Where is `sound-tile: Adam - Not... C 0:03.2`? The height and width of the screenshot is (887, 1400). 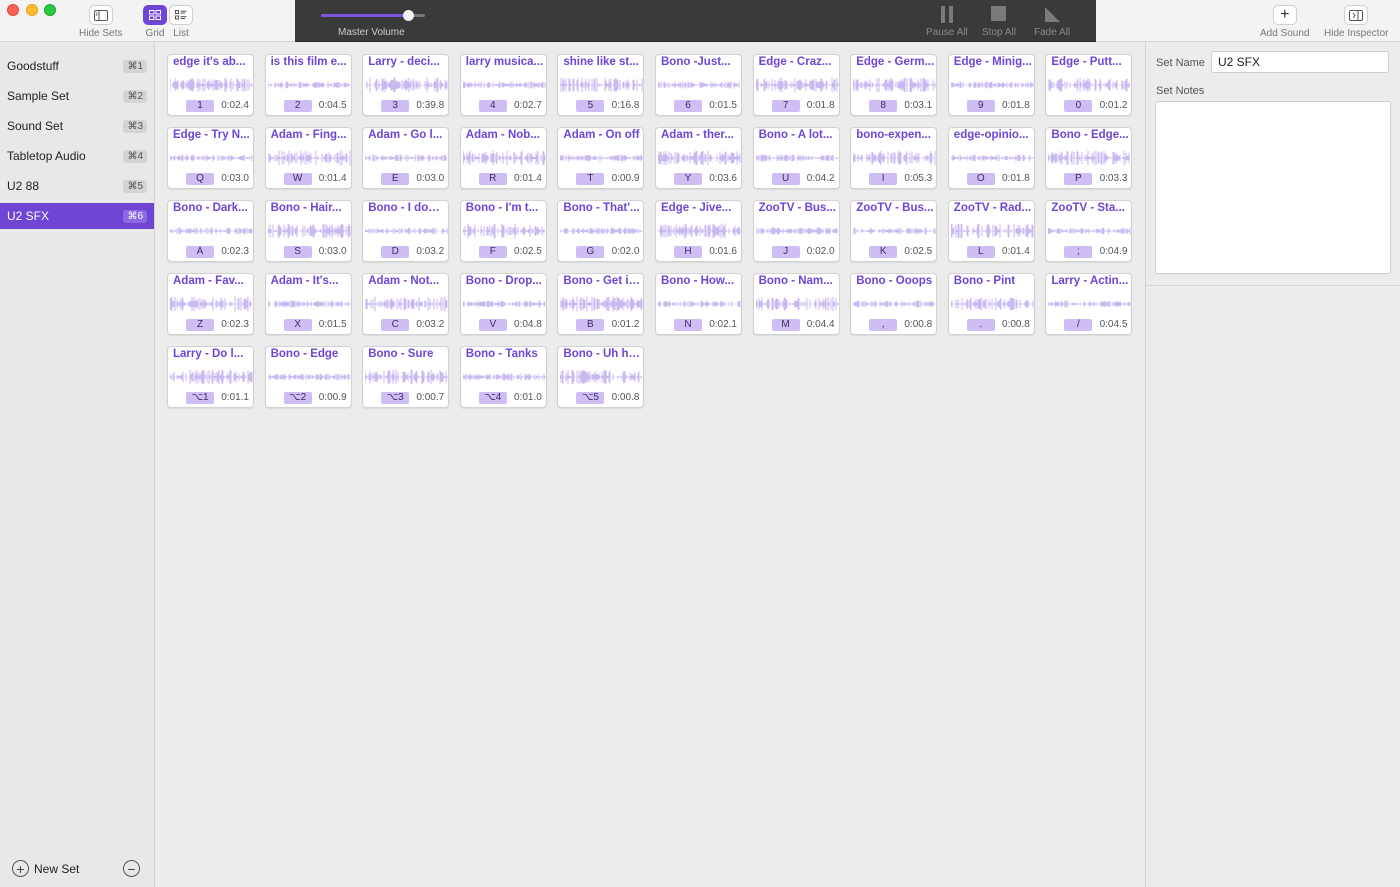 sound-tile: Adam - Not... C 0:03.2 is located at coordinates (406, 304).